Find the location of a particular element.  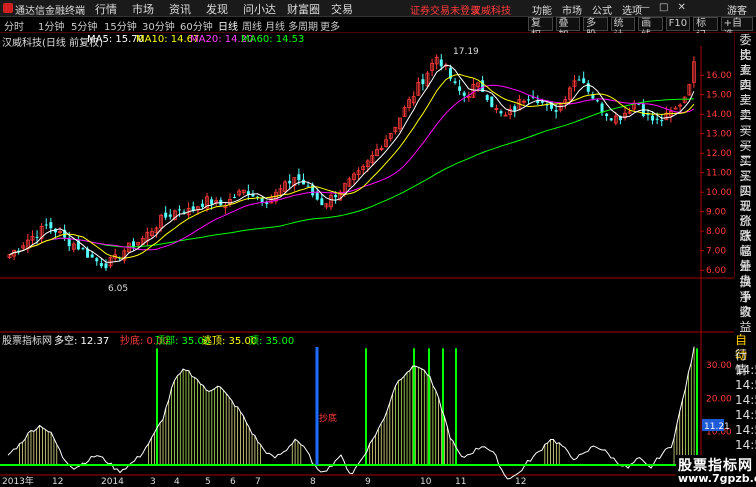

app-logo-icon is located at coordinates (8, 8).